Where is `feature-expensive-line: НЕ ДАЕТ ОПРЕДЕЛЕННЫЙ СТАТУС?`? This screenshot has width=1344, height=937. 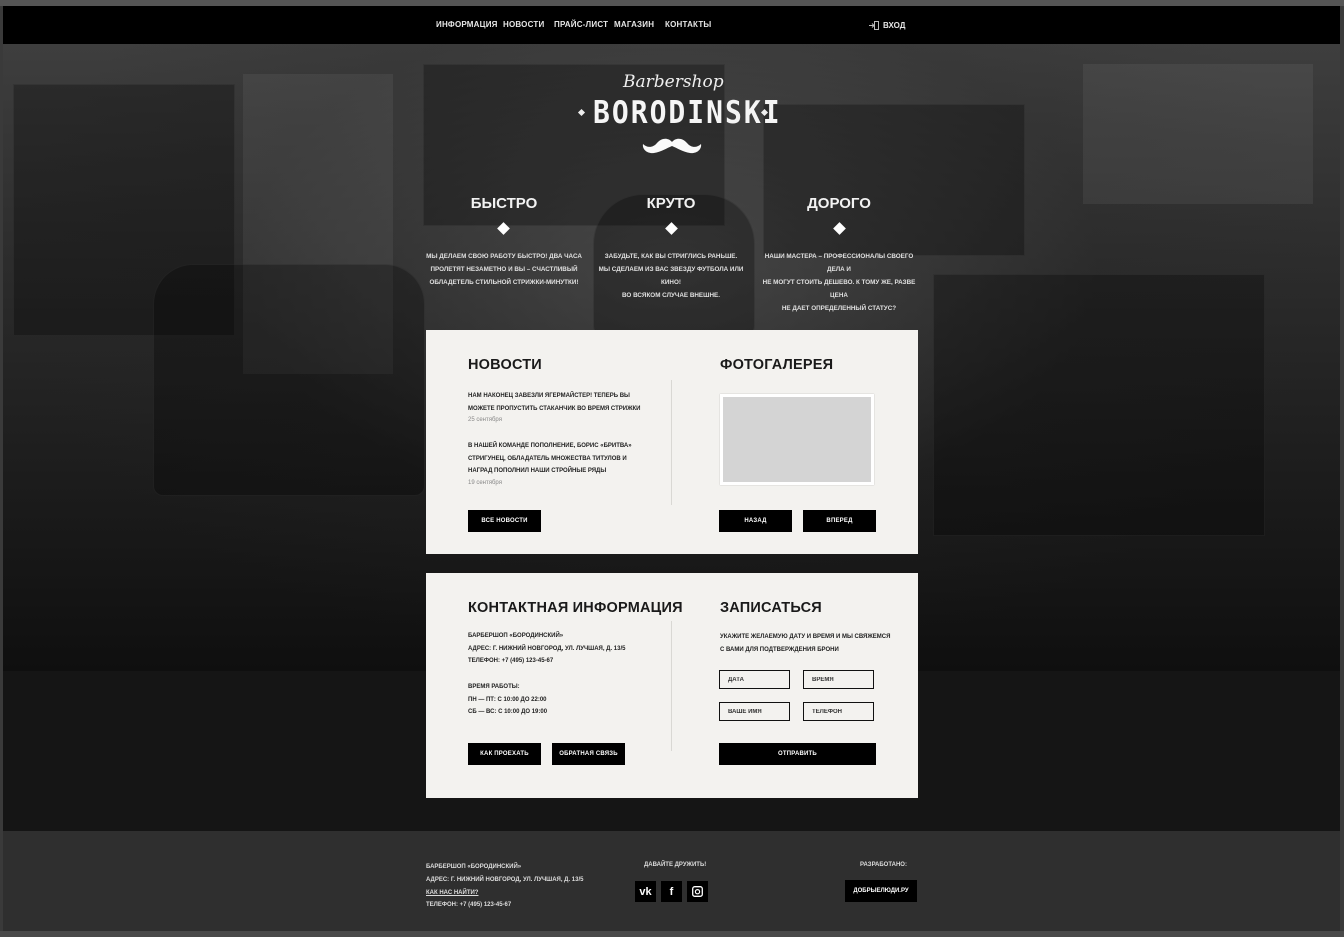 feature-expensive-line: НЕ ДАЕТ ОПРЕДЕЛЕННЫЙ СТАТУС? is located at coordinates (839, 308).